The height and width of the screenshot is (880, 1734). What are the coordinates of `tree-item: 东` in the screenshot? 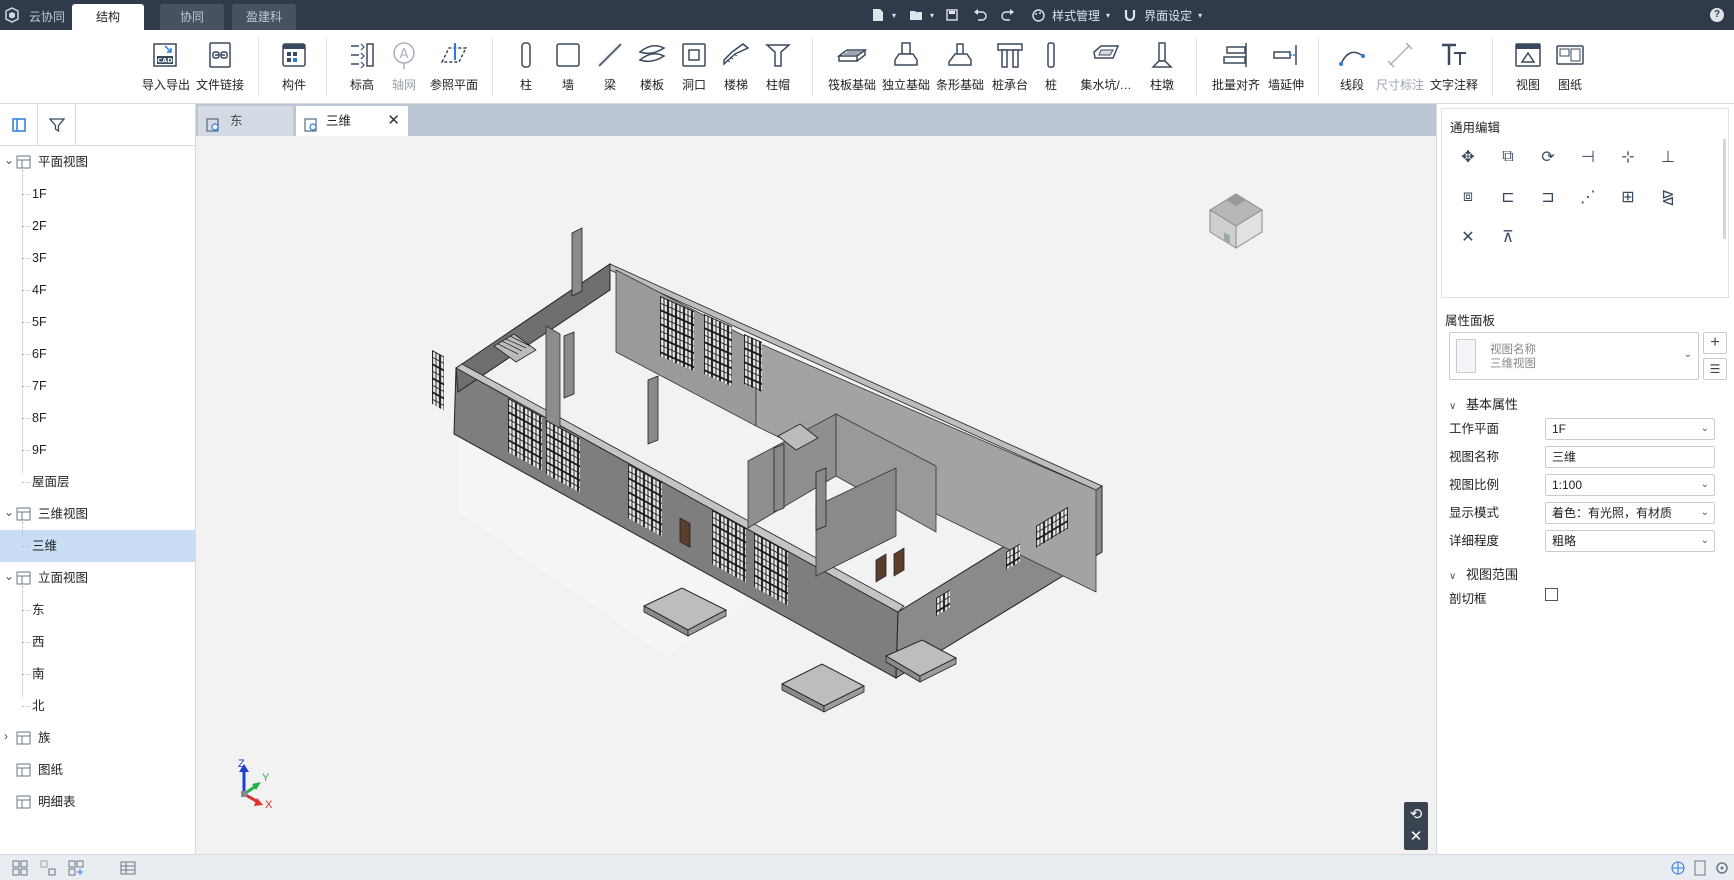 It's located at (97, 610).